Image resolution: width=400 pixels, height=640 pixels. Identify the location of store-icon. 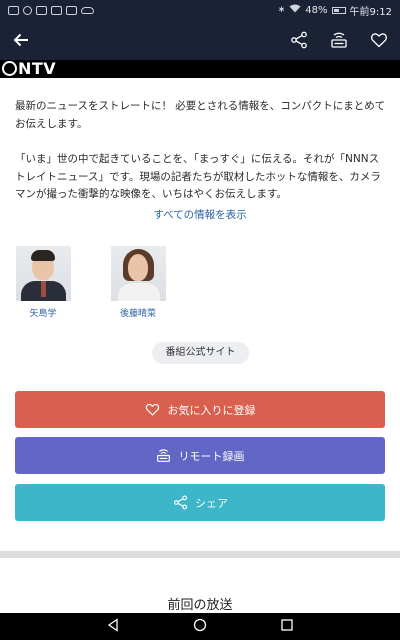
(56, 10).